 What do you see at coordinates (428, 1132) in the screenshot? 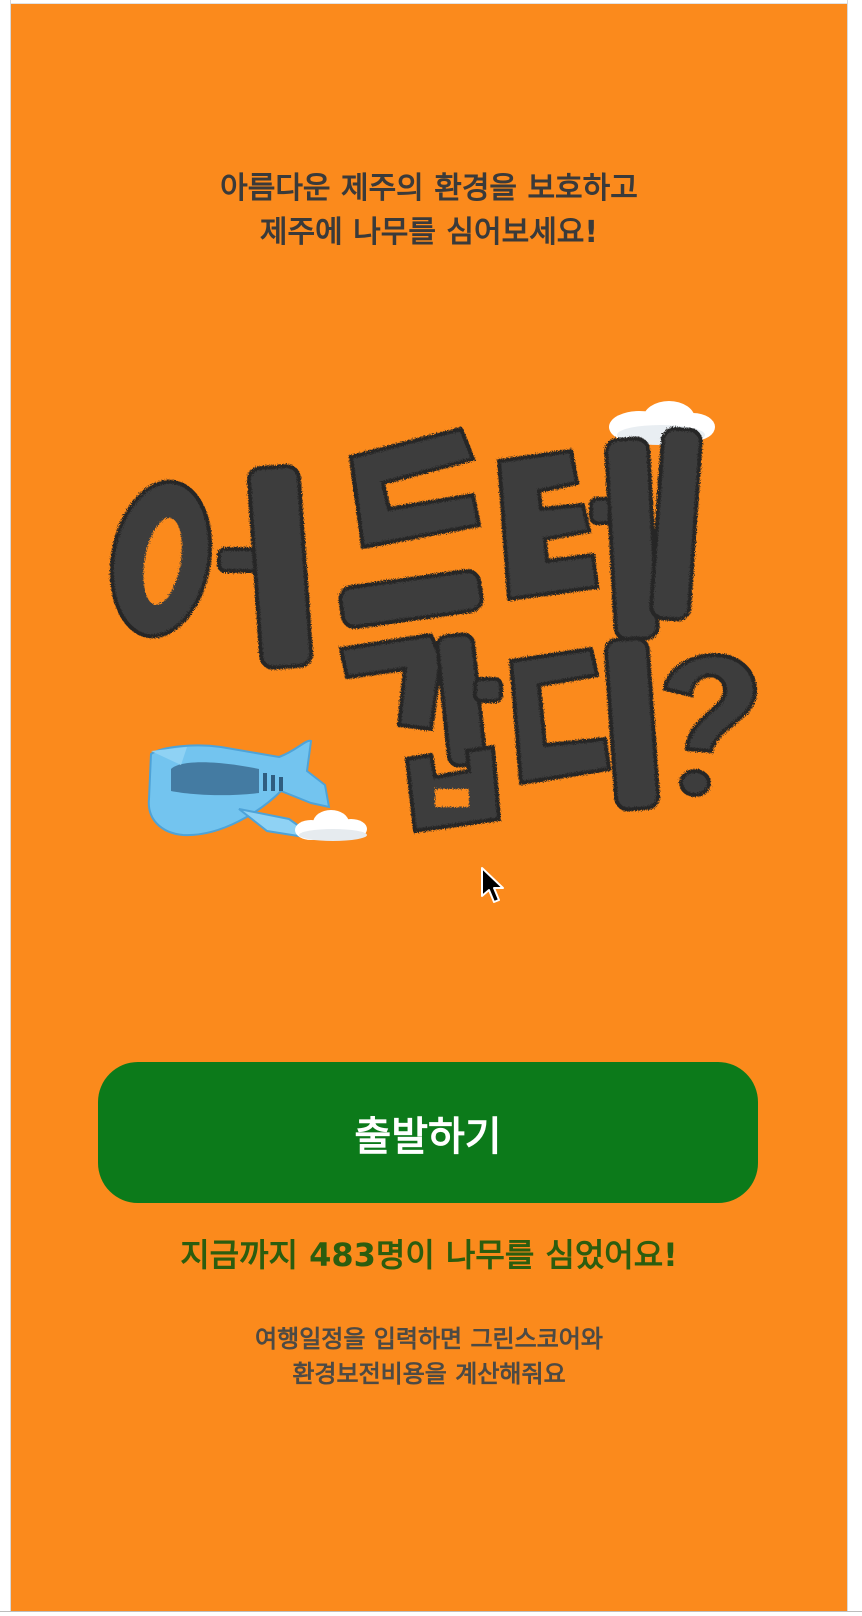
I see `start-button: 출발하기` at bounding box center [428, 1132].